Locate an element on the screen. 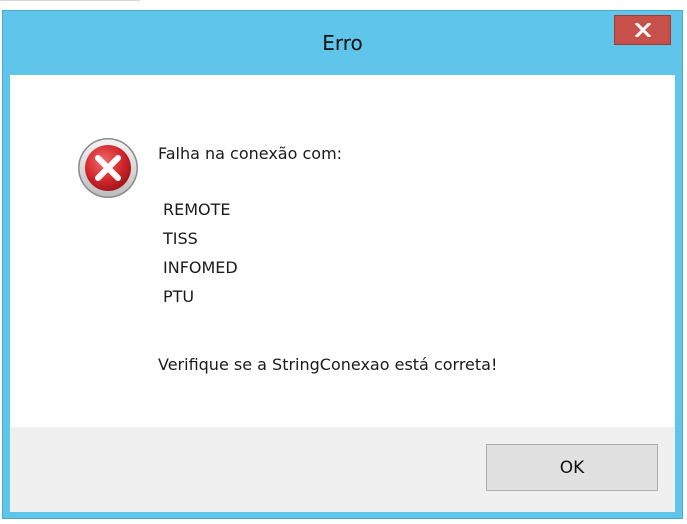  ok-button: OK is located at coordinates (572, 467).